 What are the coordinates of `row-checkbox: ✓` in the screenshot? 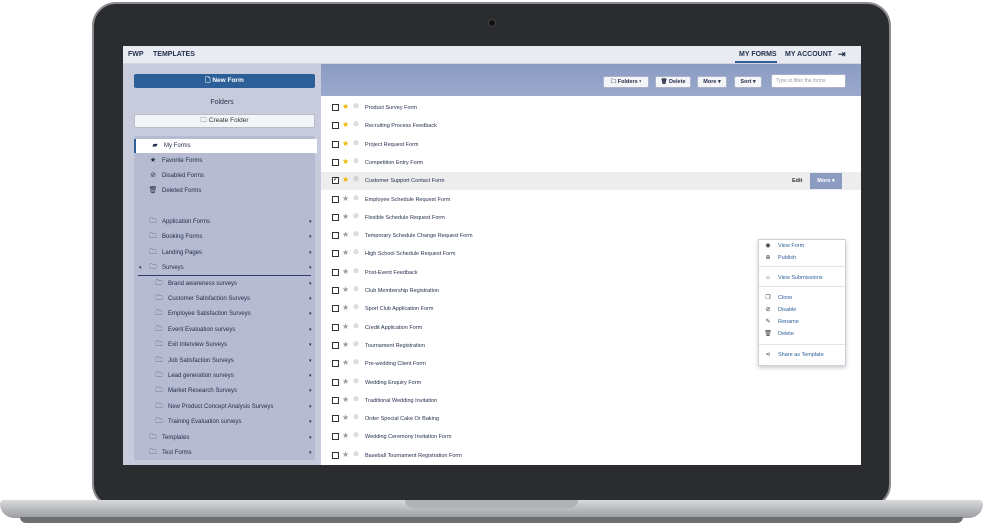 It's located at (335, 181).